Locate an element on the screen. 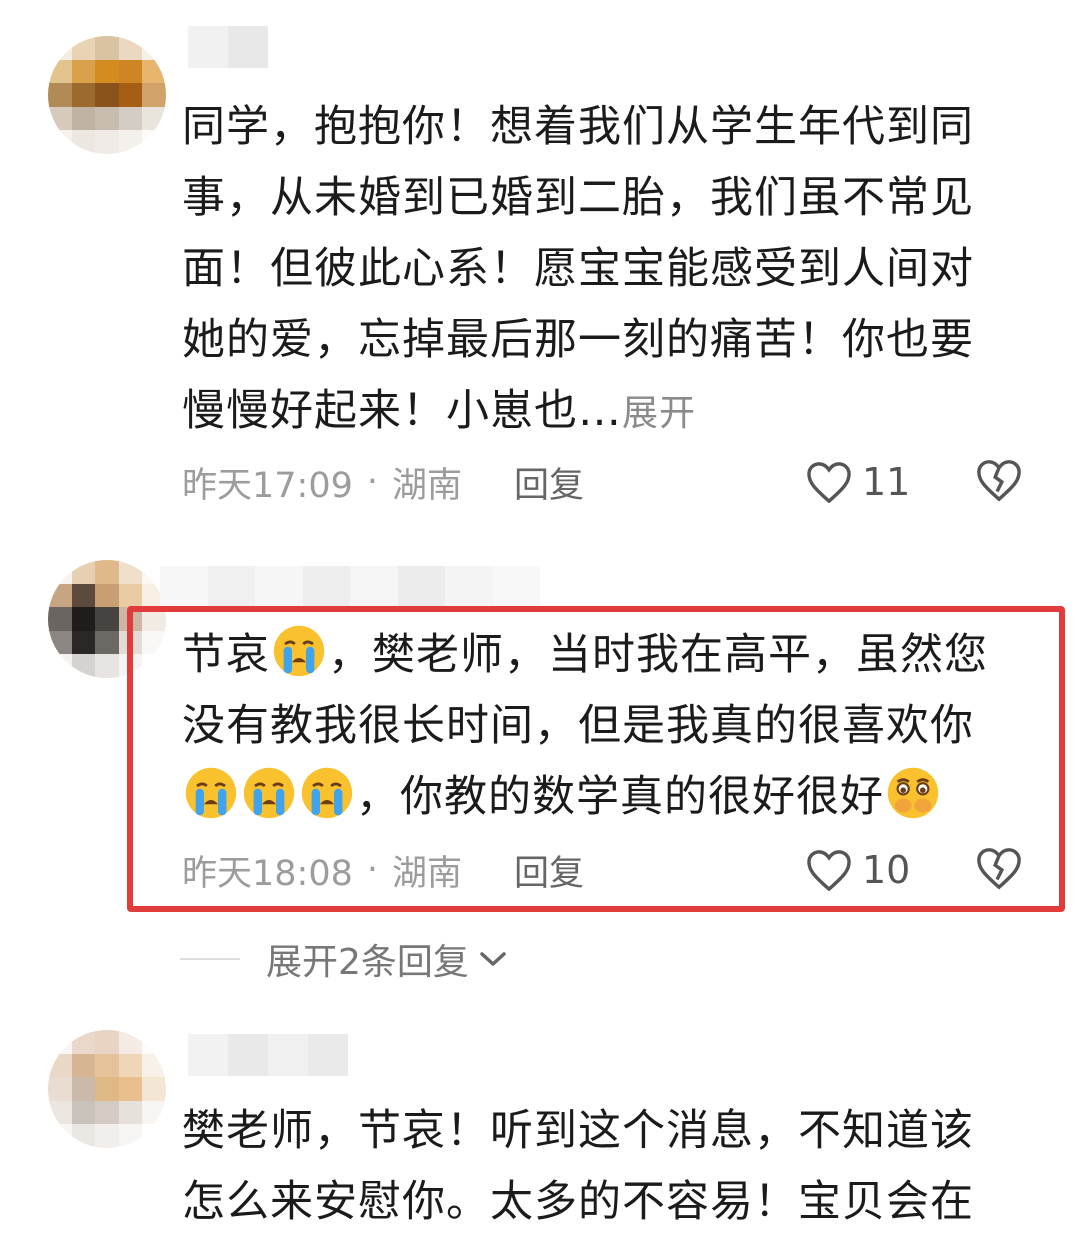 This screenshot has height=1247, width=1080. expand-replies-label: 展开2条回复 is located at coordinates (367, 962).